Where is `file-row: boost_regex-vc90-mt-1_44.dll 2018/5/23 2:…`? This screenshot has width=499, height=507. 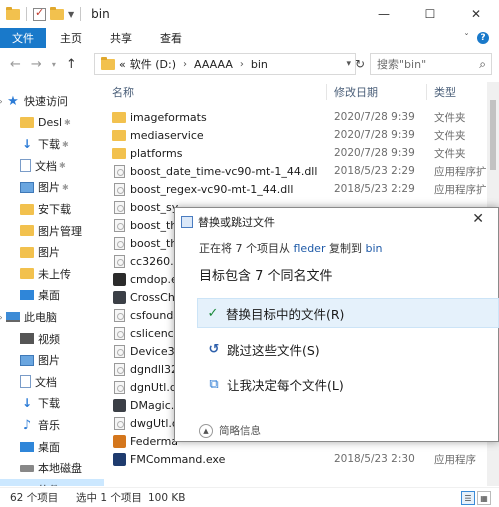 file-row: boost_regex-vc90-mt-1_44.dll 2018/5/23 2:… is located at coordinates (301, 189).